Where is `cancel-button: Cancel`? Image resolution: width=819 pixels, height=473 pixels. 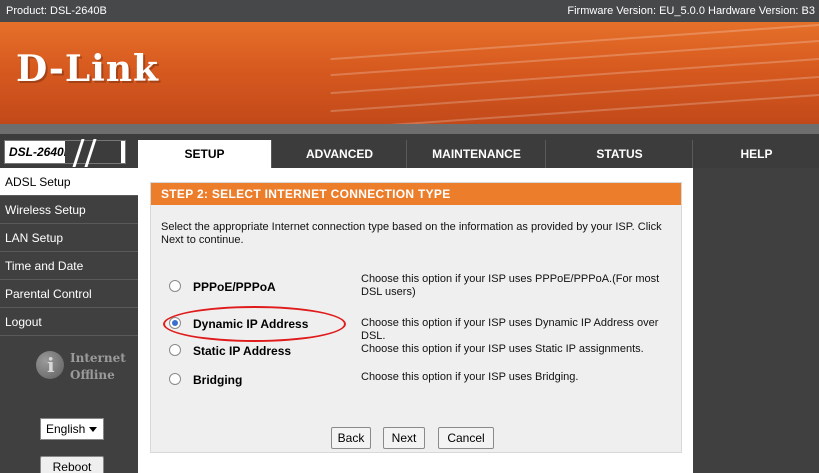
cancel-button: Cancel is located at coordinates (466, 438).